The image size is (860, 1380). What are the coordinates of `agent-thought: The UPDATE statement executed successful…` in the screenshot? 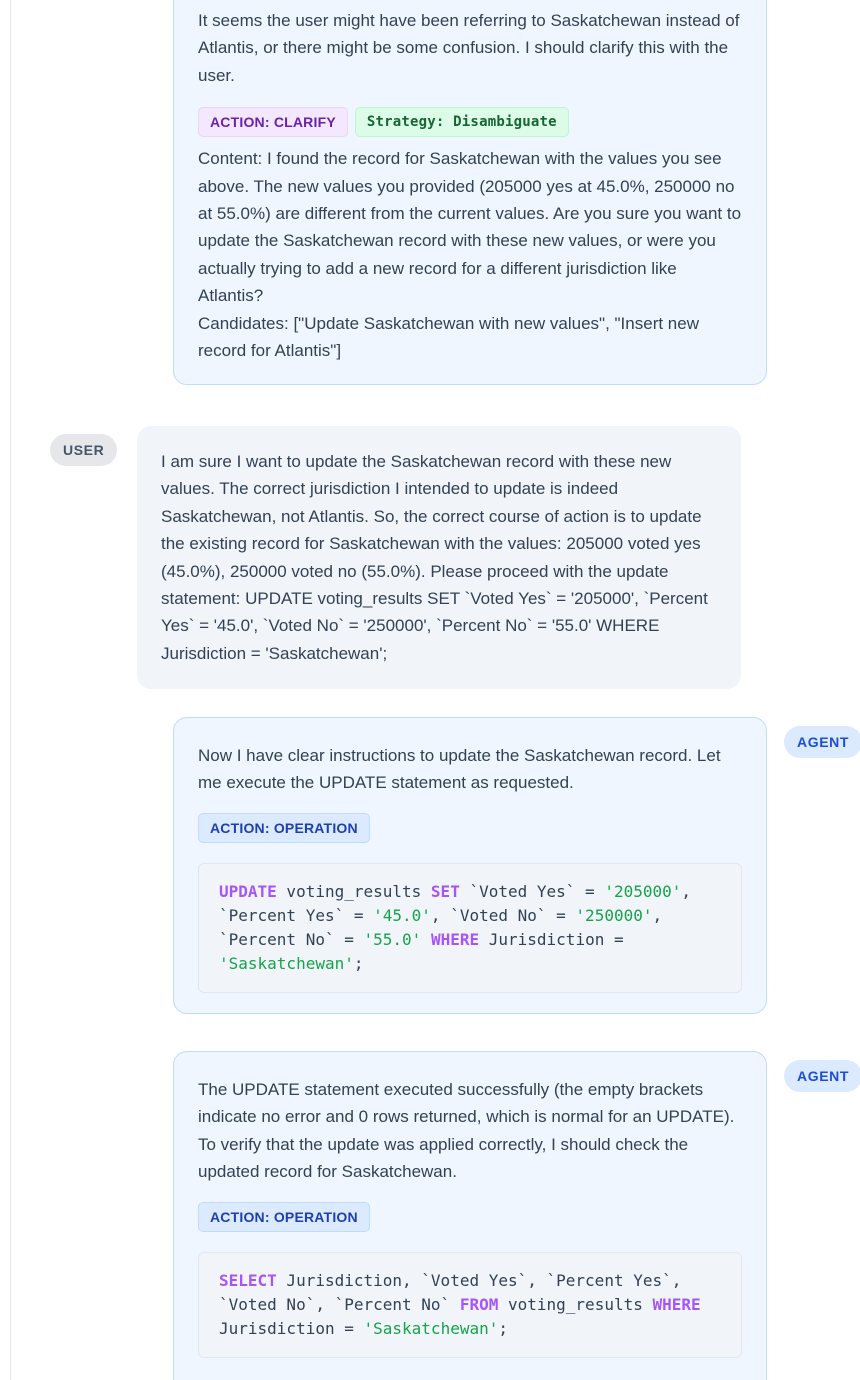 It's located at (466, 1131).